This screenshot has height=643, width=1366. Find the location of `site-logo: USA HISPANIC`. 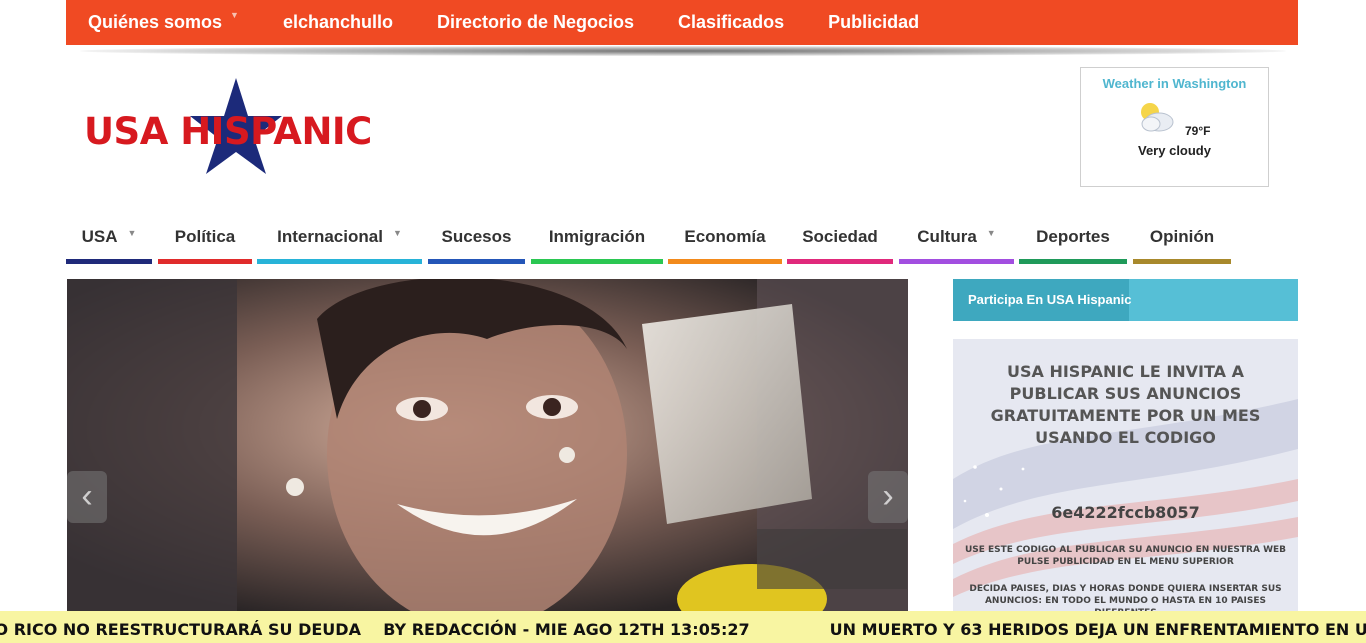

site-logo: USA HISPANIC is located at coordinates (234, 128).